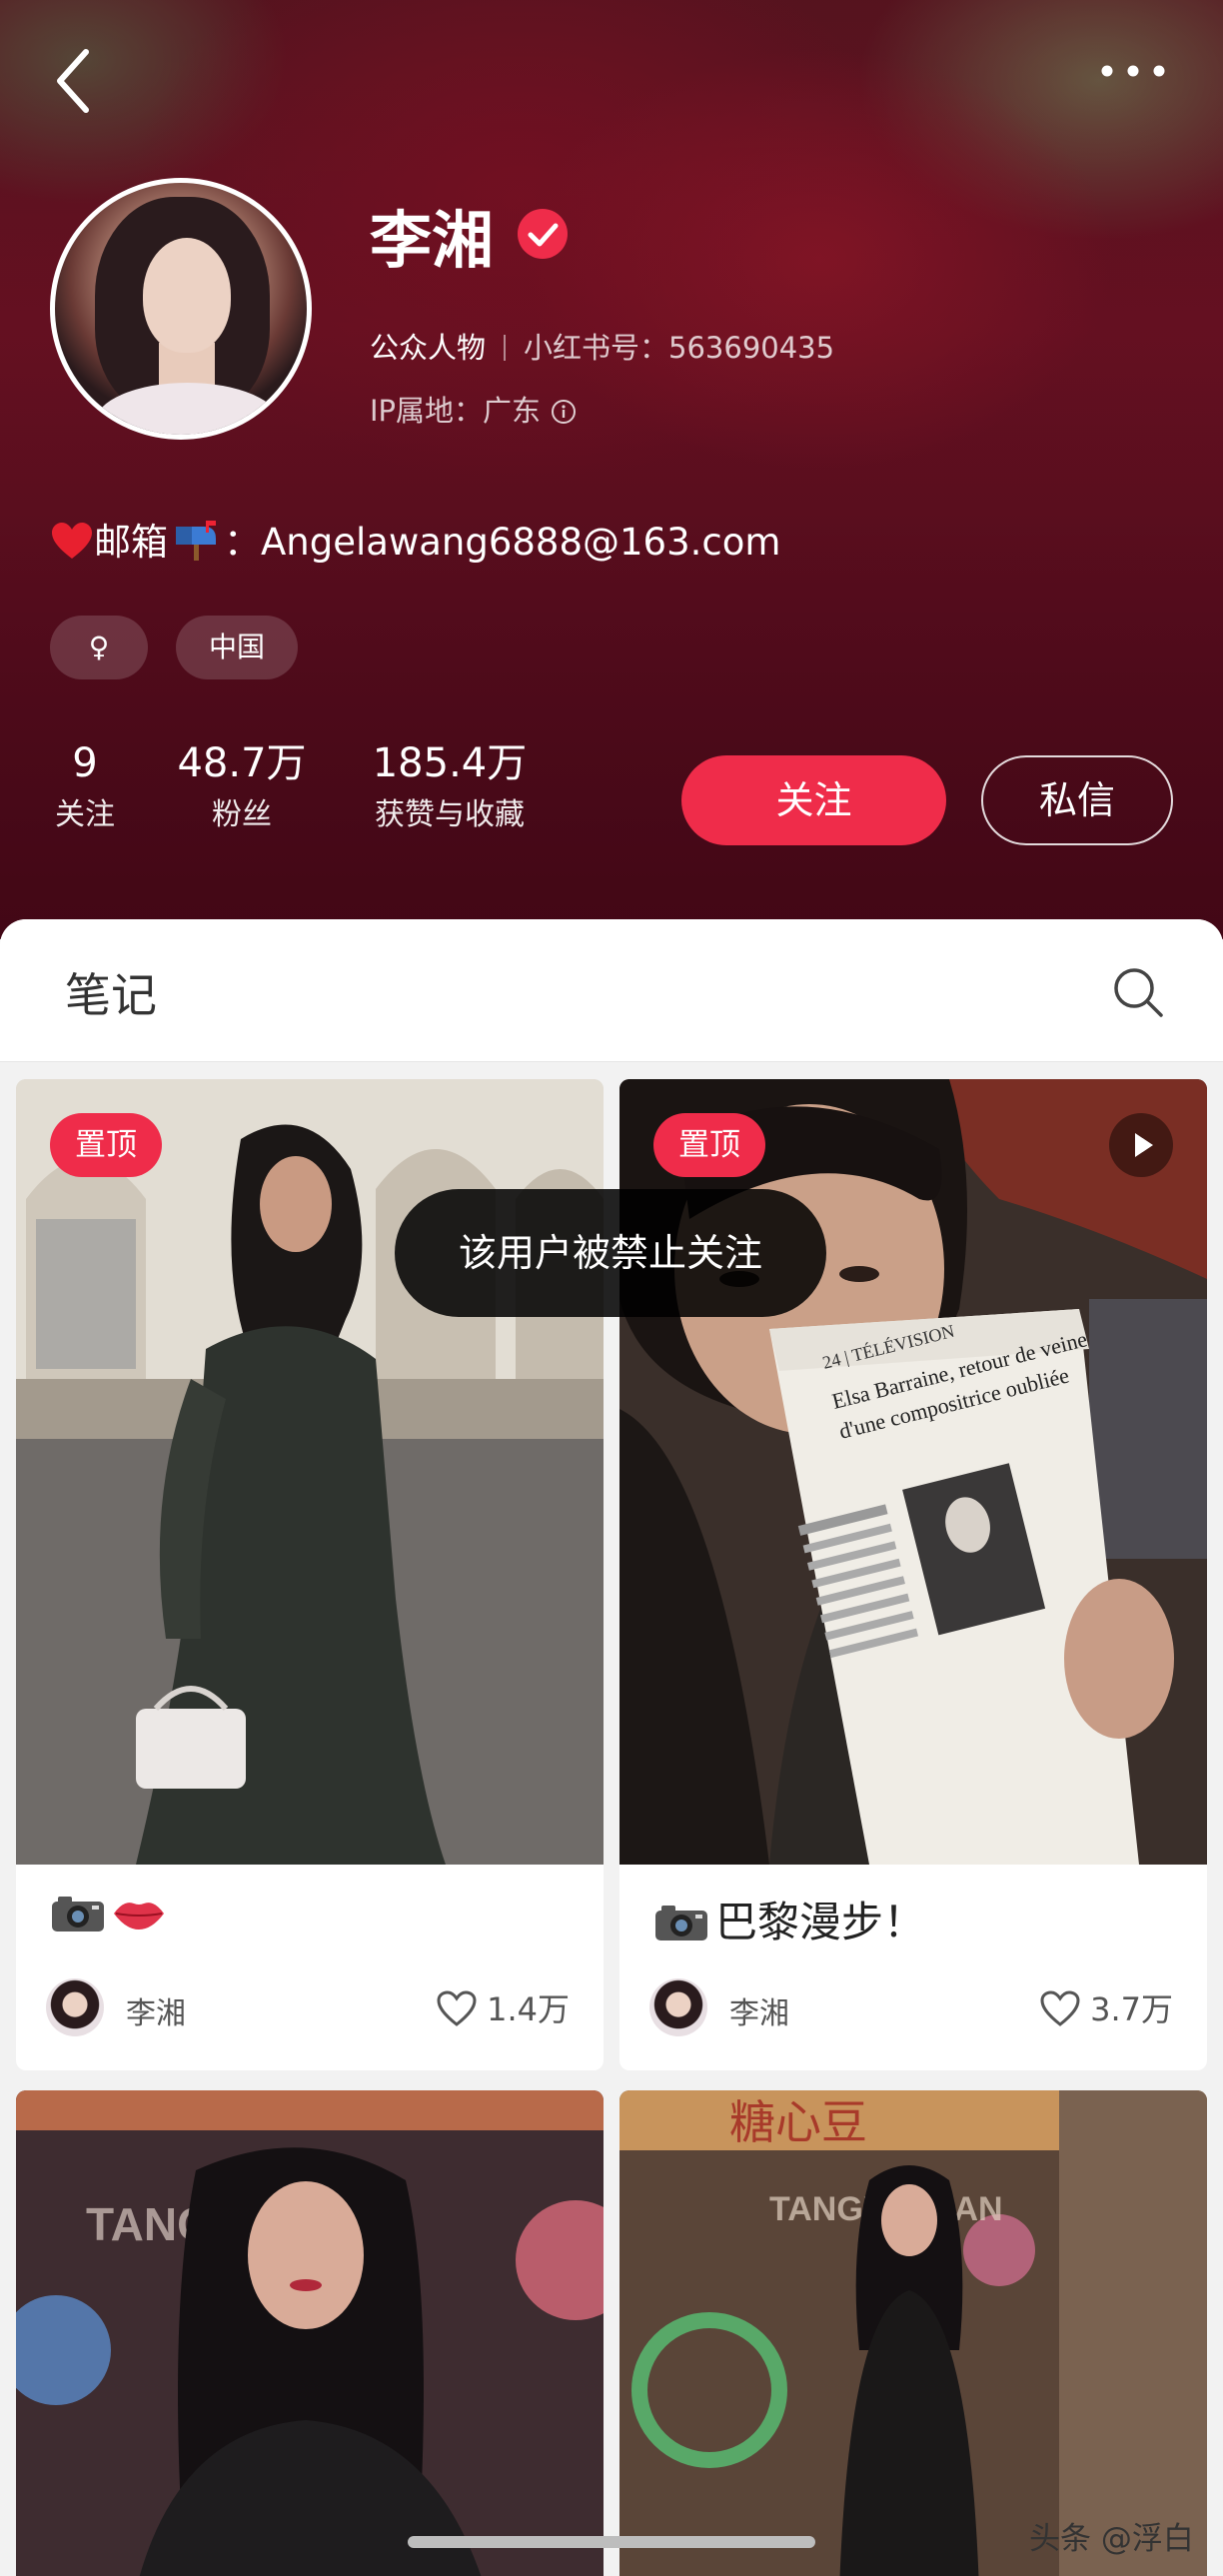 The height and width of the screenshot is (2576, 1223). I want to click on profile-category: 公众人物, so click(428, 348).